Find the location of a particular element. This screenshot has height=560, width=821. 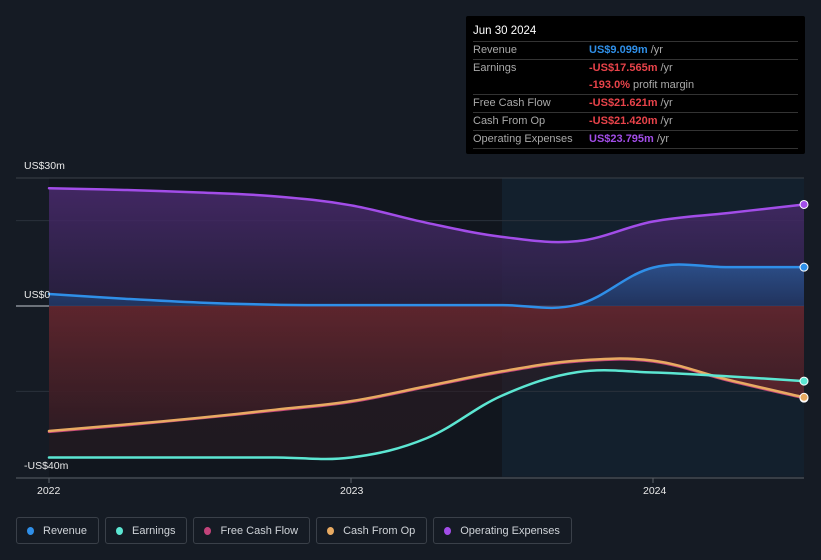

y-tick-label-zero: US$0 is located at coordinates (37, 295).